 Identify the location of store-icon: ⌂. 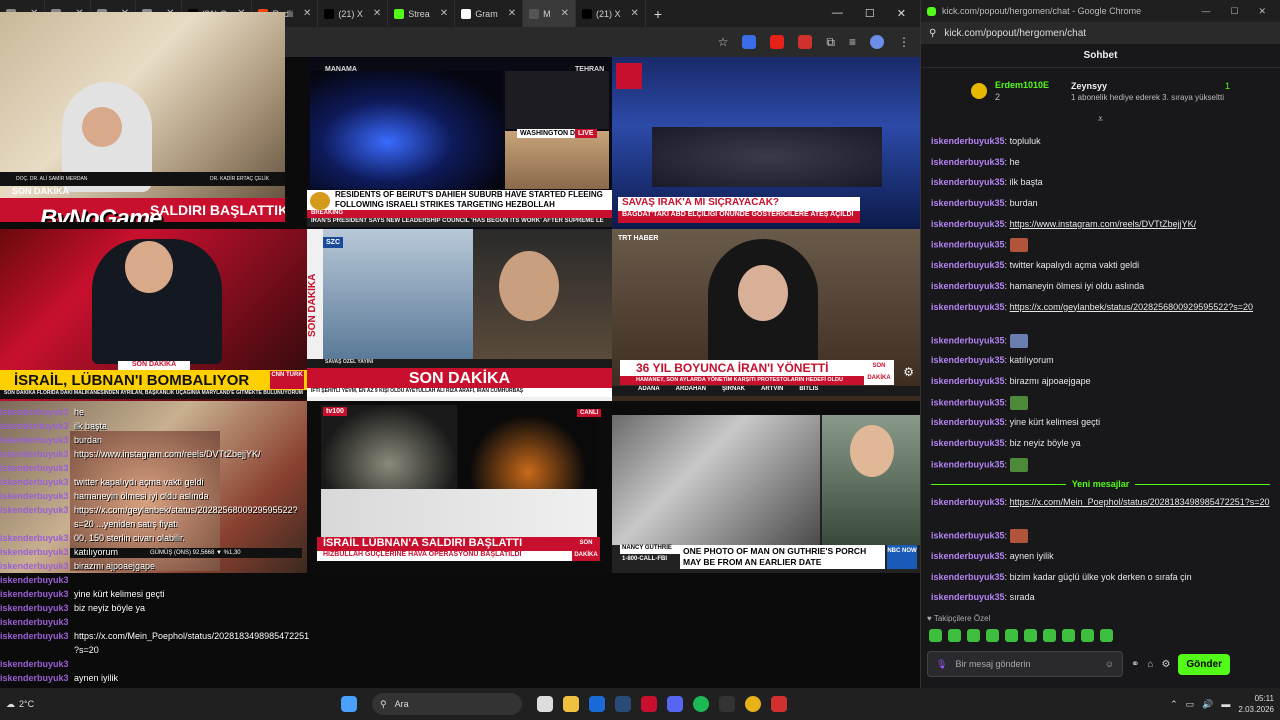
(1150, 664).